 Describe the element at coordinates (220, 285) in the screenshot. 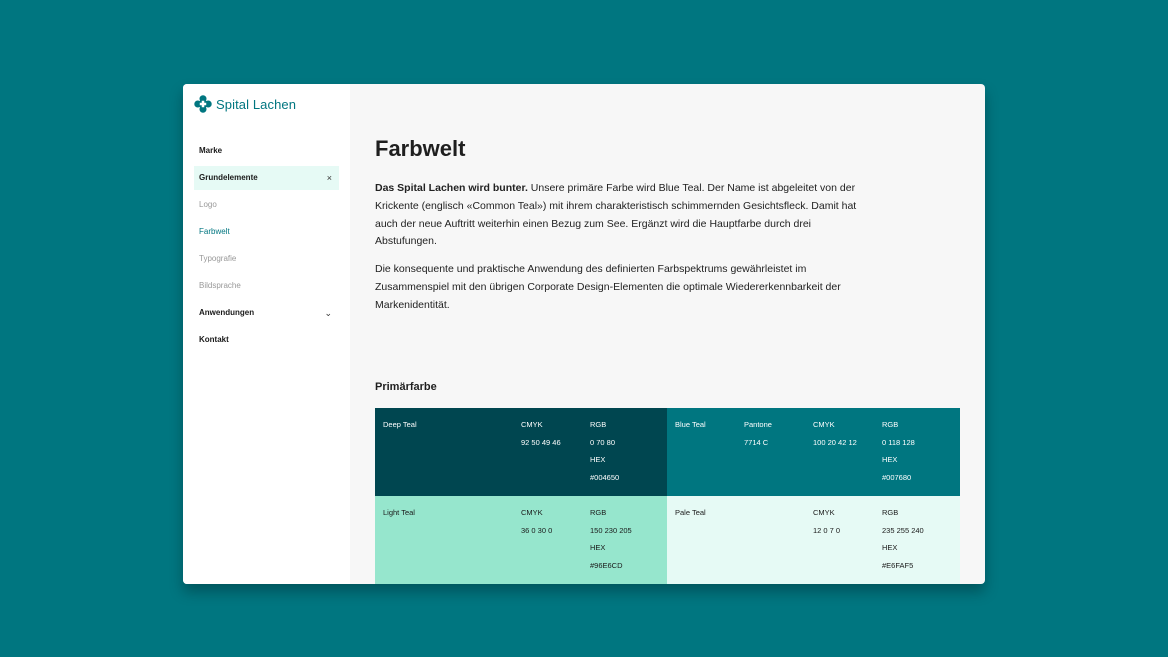

I see `sidebar-item-label: Bildsprache` at that location.